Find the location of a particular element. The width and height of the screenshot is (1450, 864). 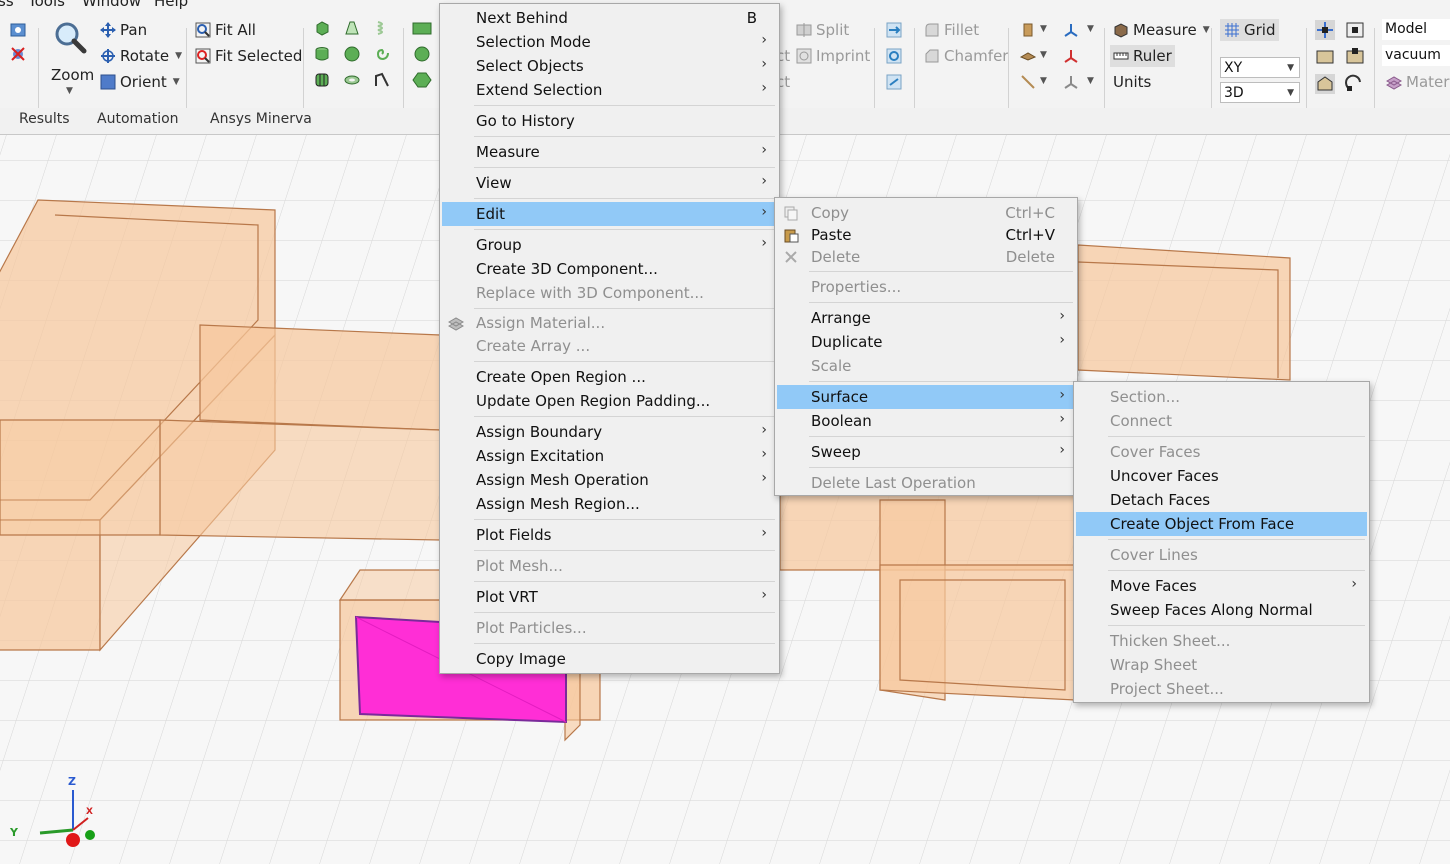

menu-item-measure: Measure › is located at coordinates (609, 152).